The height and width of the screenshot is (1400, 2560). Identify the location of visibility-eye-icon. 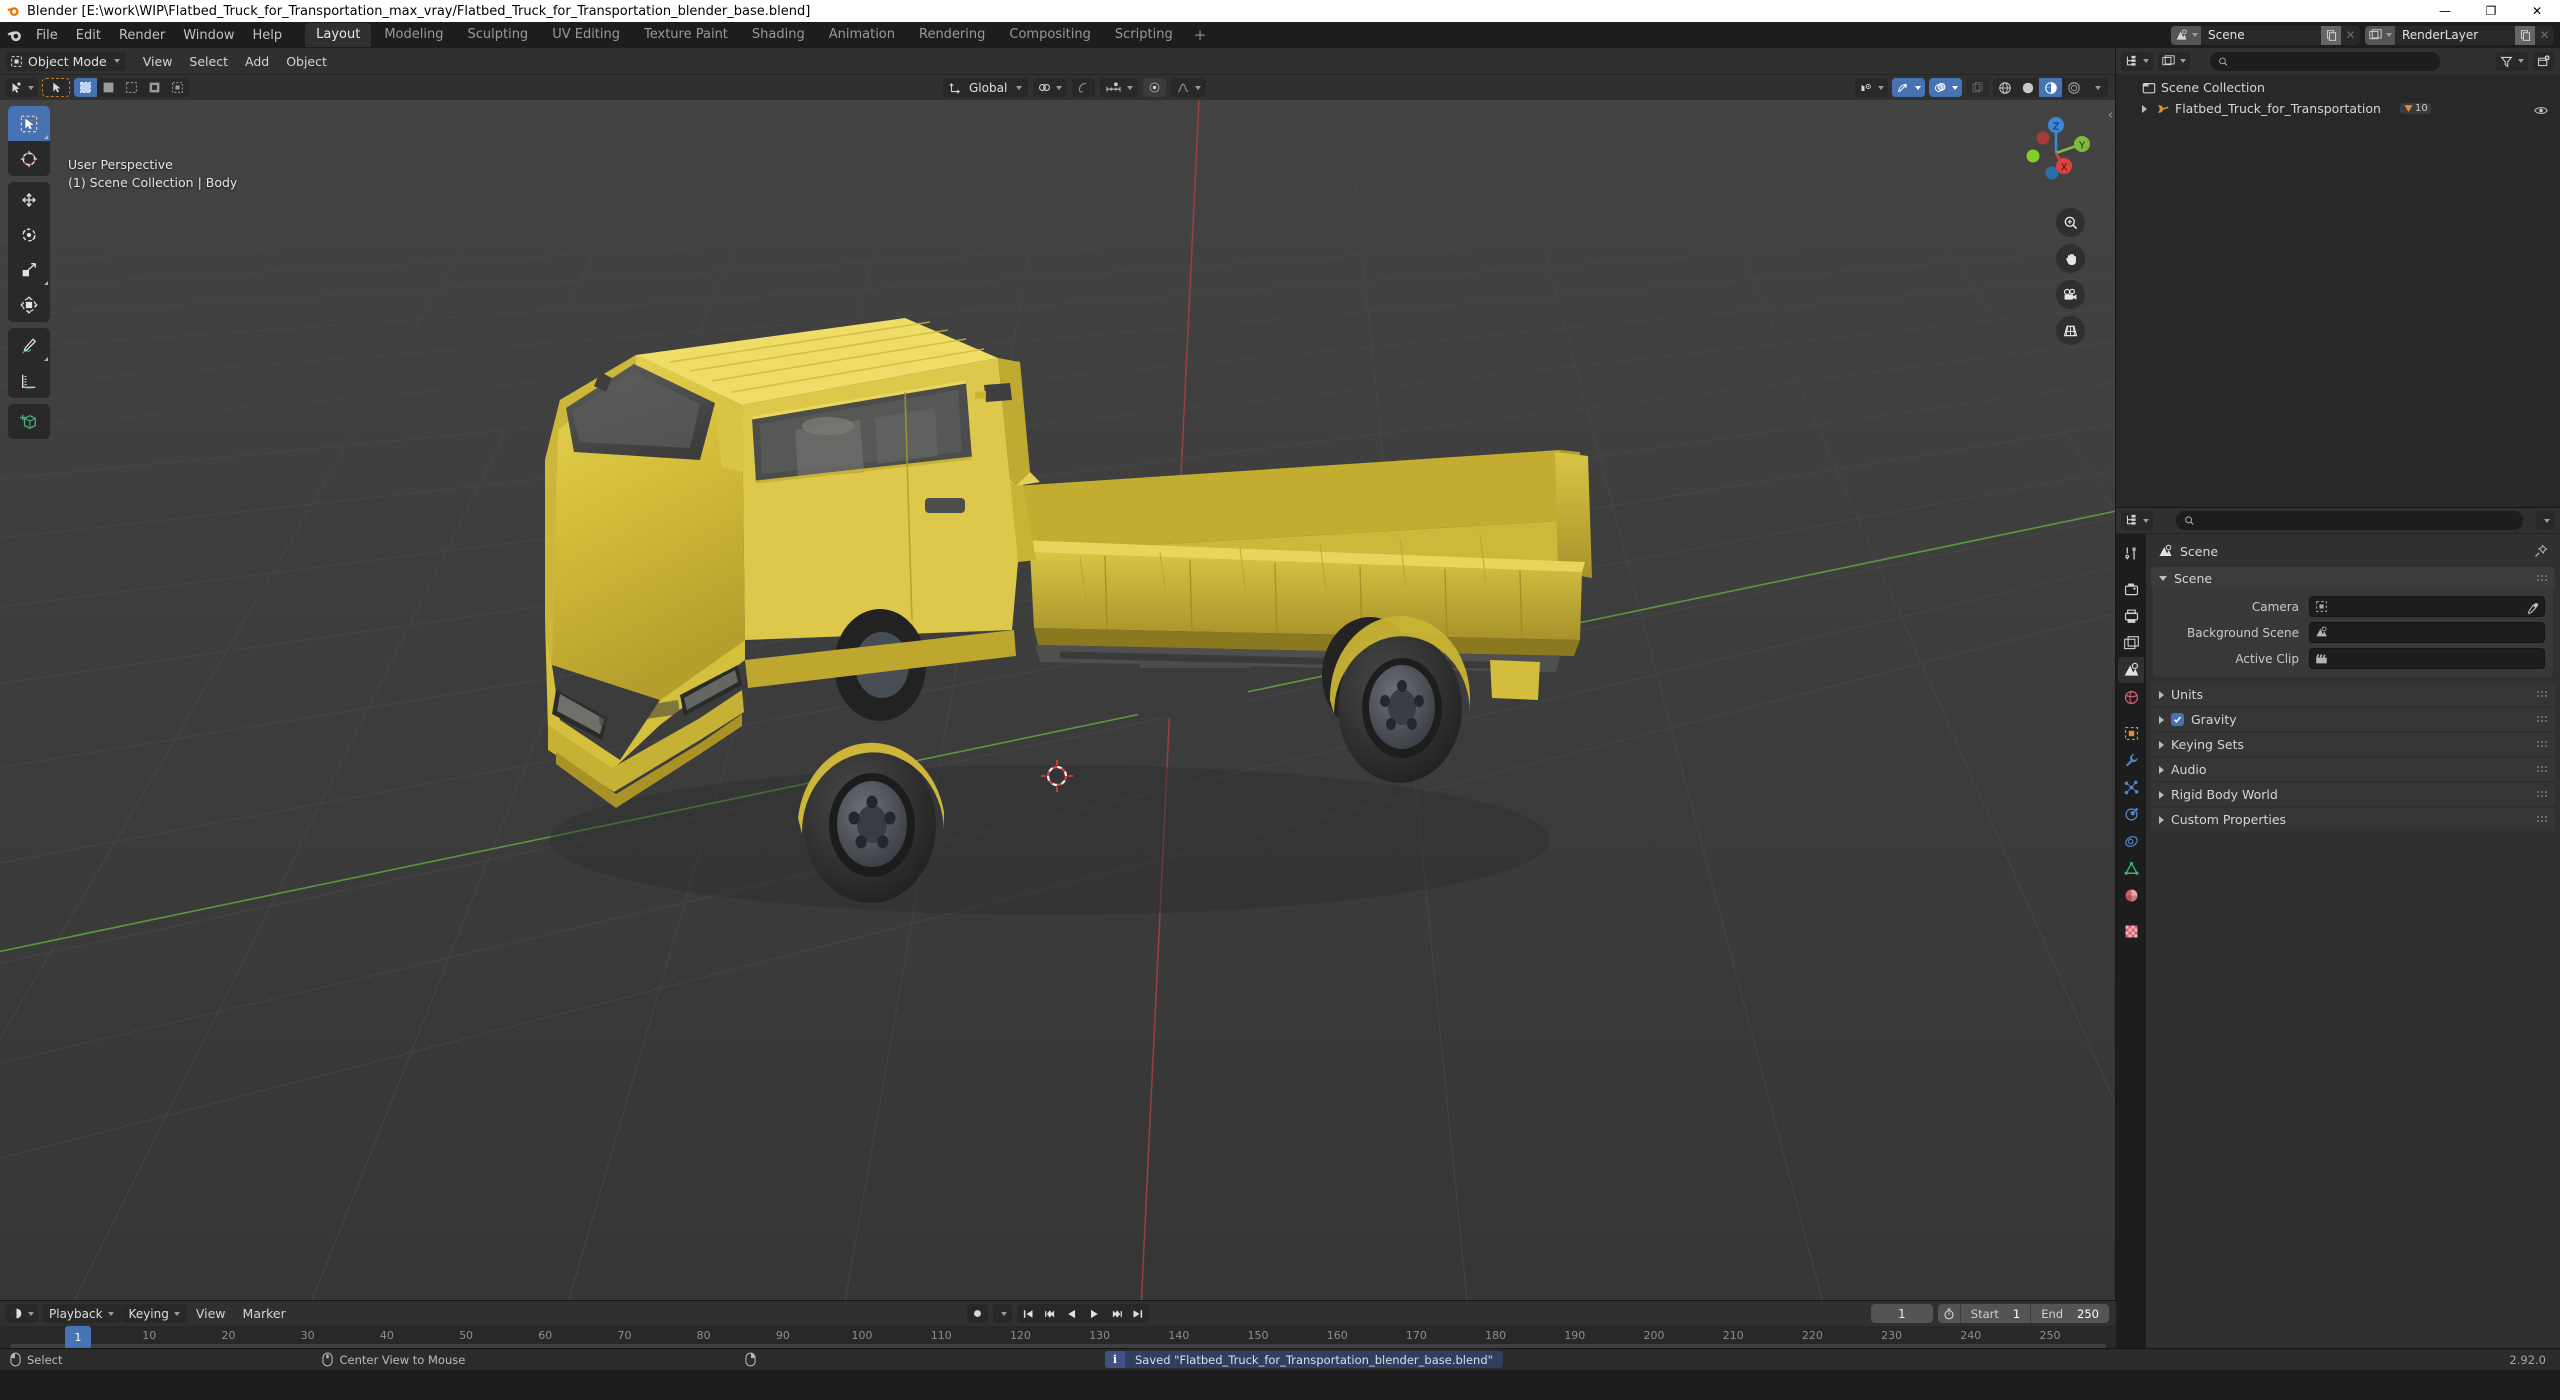
(2541, 111).